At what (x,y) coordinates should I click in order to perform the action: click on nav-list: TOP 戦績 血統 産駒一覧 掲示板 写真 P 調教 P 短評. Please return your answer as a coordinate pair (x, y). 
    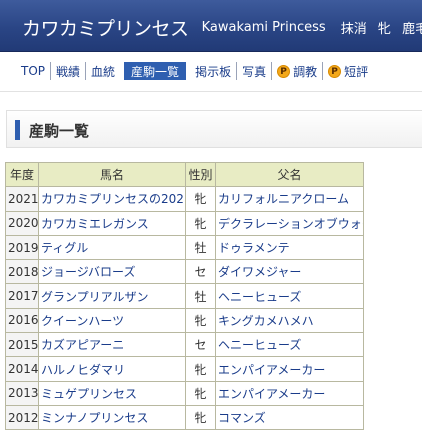
    Looking at the image, I should click on (194, 71).